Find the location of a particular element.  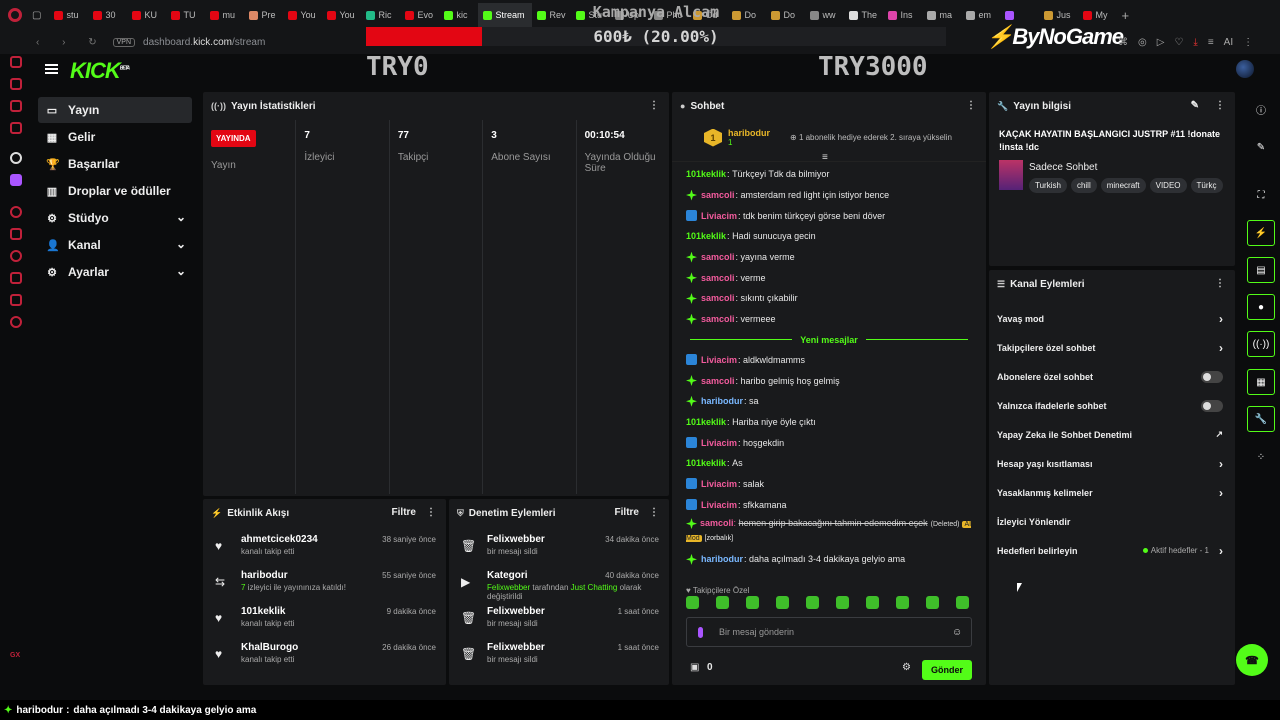

browser-tab: stu is located at coordinates (68, 15).